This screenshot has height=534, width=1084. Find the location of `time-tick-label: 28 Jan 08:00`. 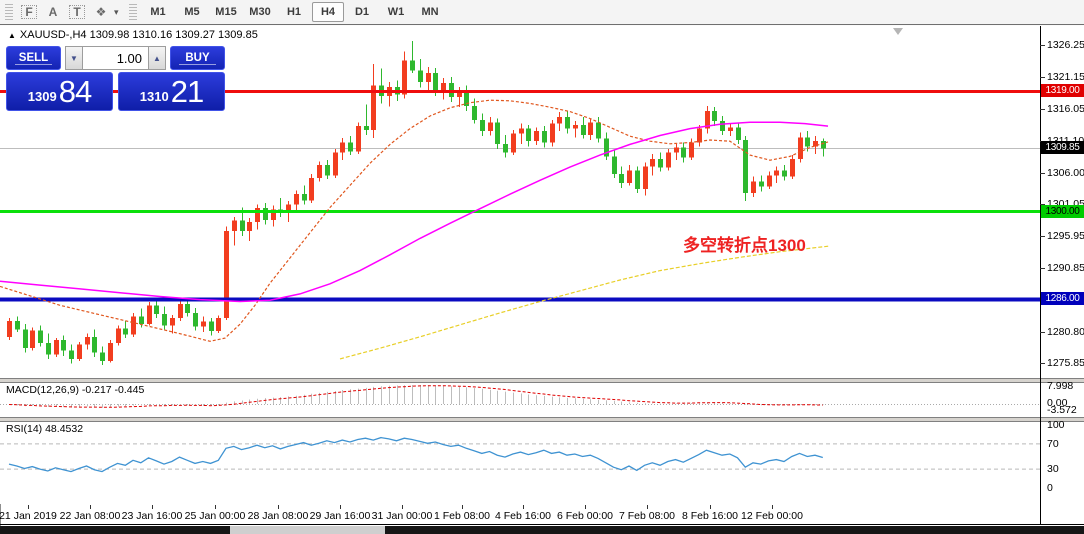

time-tick-label: 28 Jan 08:00 is located at coordinates (278, 516).